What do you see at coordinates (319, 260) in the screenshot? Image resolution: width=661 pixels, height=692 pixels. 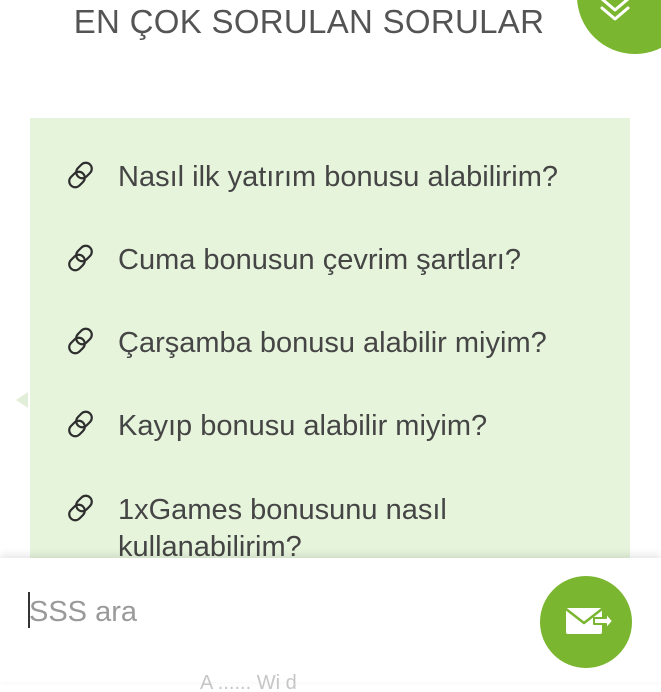 I see `faq-item-label: Cuma bonusun çevrim şartları?` at bounding box center [319, 260].